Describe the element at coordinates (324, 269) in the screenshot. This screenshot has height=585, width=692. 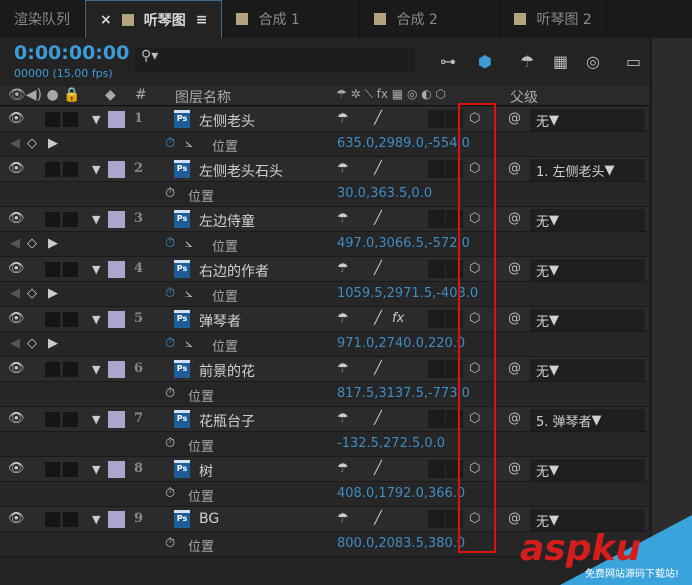
I see `layer-row: 👁 ▼ 4 Ps 右边的作者 ☂ ╱ ⬡ @ 无 ▼` at that location.